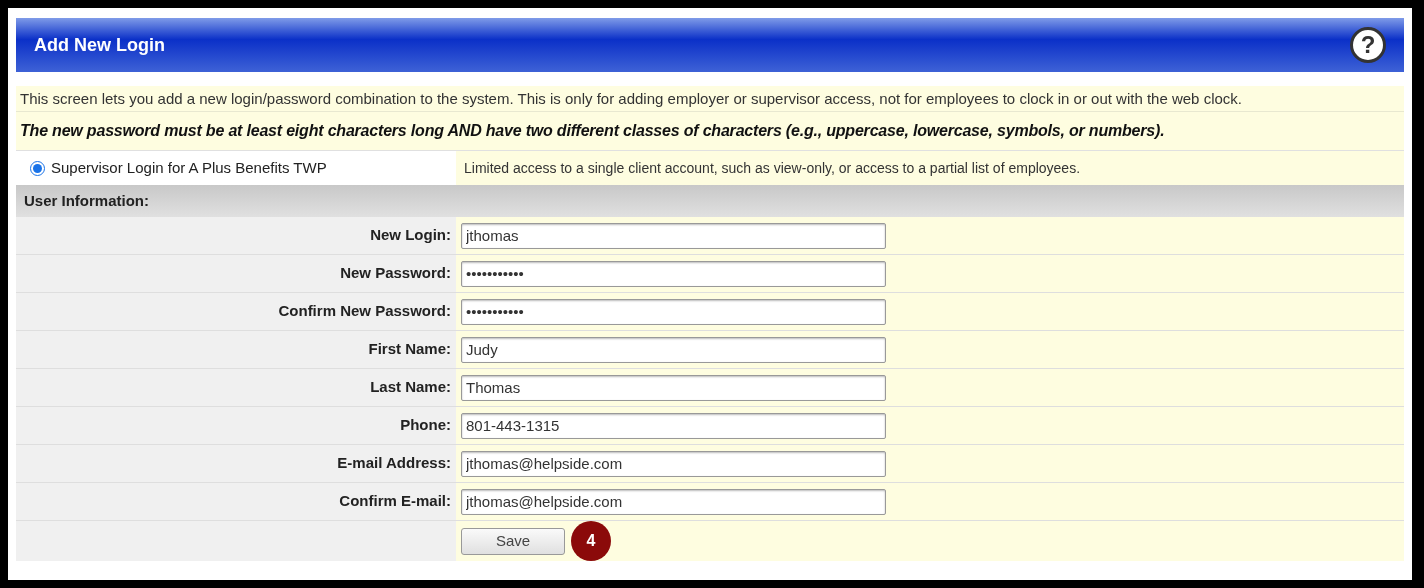 Image resolution: width=1424 pixels, height=588 pixels. Describe the element at coordinates (591, 541) in the screenshot. I see `step-badge: 4` at that location.